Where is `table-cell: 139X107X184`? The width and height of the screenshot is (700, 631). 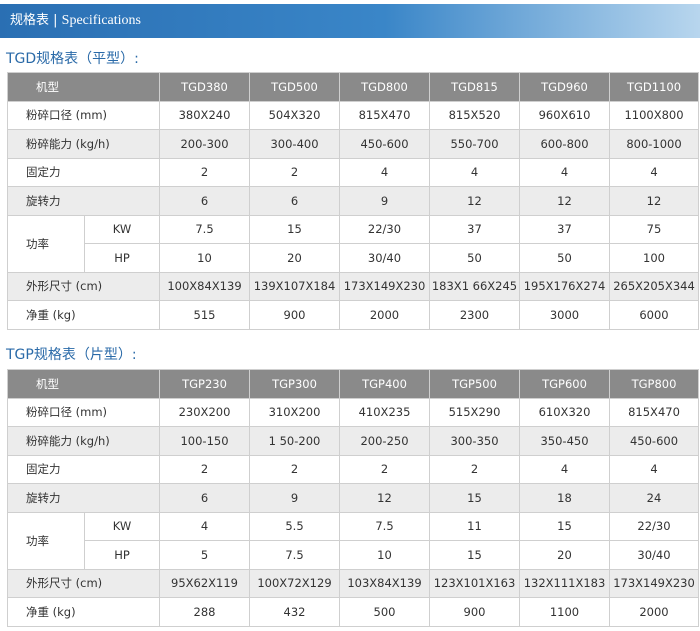 table-cell: 139X107X184 is located at coordinates (294, 286).